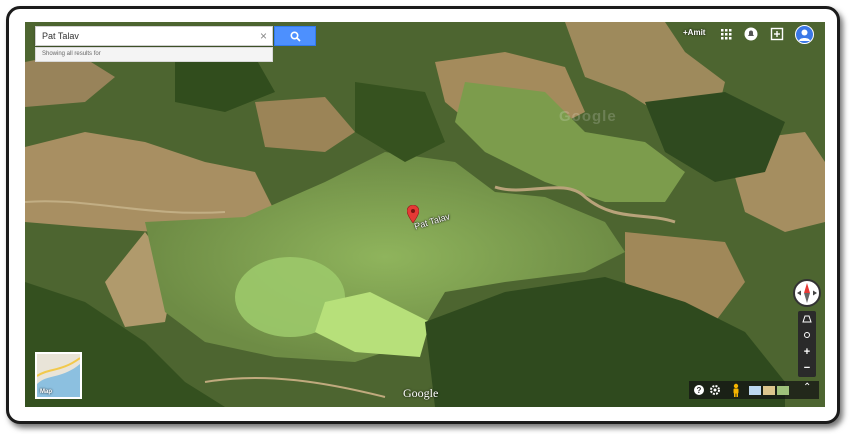  Describe the element at coordinates (807, 319) in the screenshot. I see `tilt-icon` at that location.